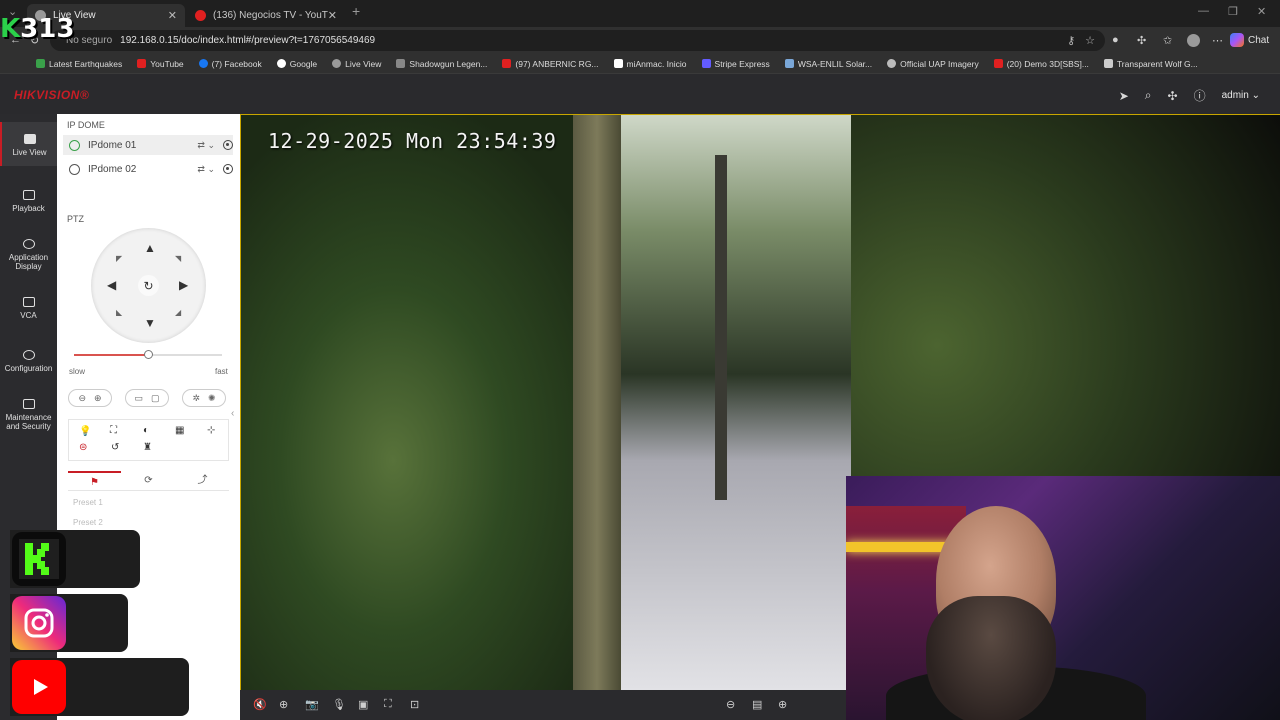 This screenshot has width=1280, height=720. What do you see at coordinates (204, 398) in the screenshot?
I see `iris-controls: ✲ ✺` at bounding box center [204, 398].